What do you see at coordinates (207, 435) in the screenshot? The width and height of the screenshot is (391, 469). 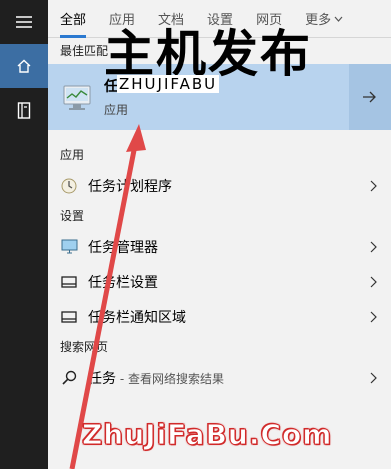 I see `watermark-url: ZhuJiFaBu.Com` at bounding box center [207, 435].